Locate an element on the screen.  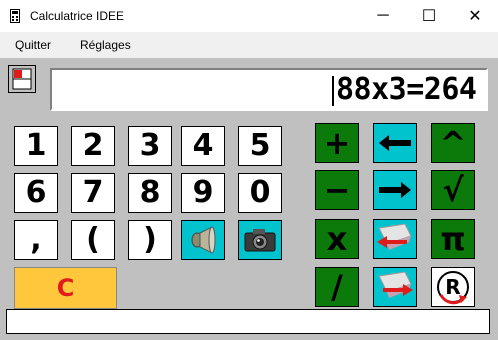
arrow-left-icon is located at coordinates (395, 143).